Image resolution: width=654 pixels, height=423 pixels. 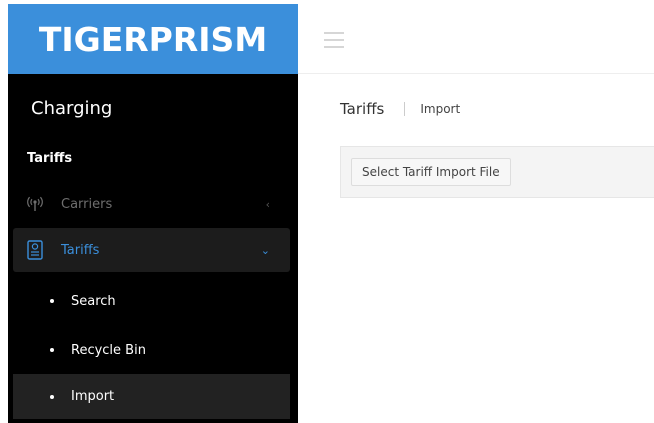 I want to click on top-bar, so click(x=476, y=39).